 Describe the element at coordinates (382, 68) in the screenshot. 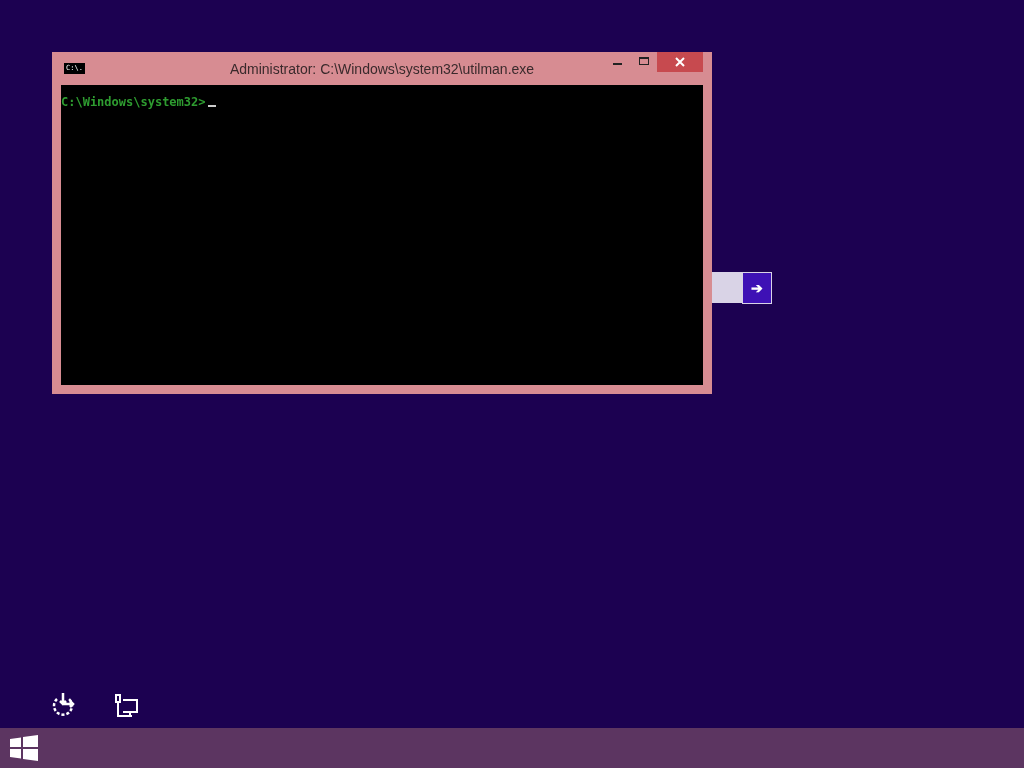

I see `window-title: Administrator: C:\Windows\system32\utilman.exe` at that location.